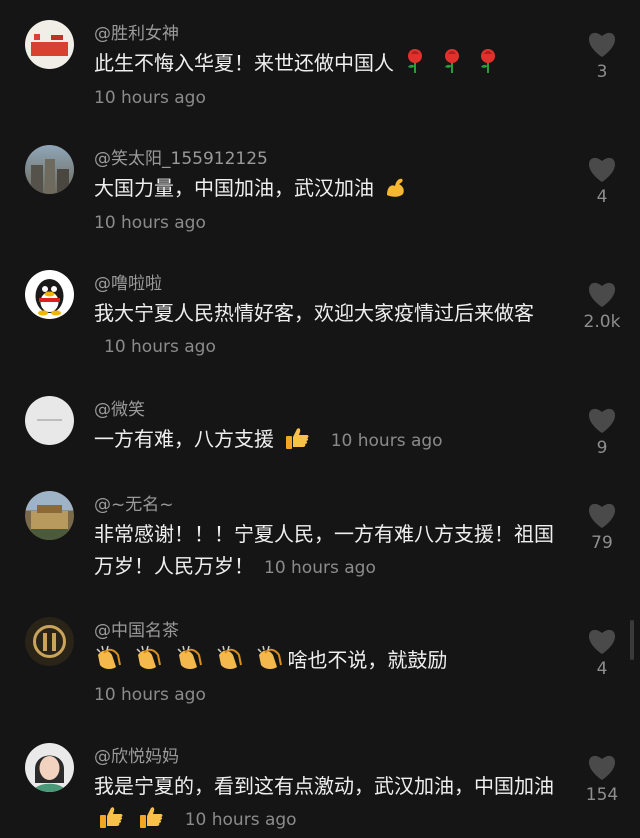 Image resolution: width=640 pixels, height=838 pixels. I want to click on comment-username: @欣悦妈妈, so click(136, 754).